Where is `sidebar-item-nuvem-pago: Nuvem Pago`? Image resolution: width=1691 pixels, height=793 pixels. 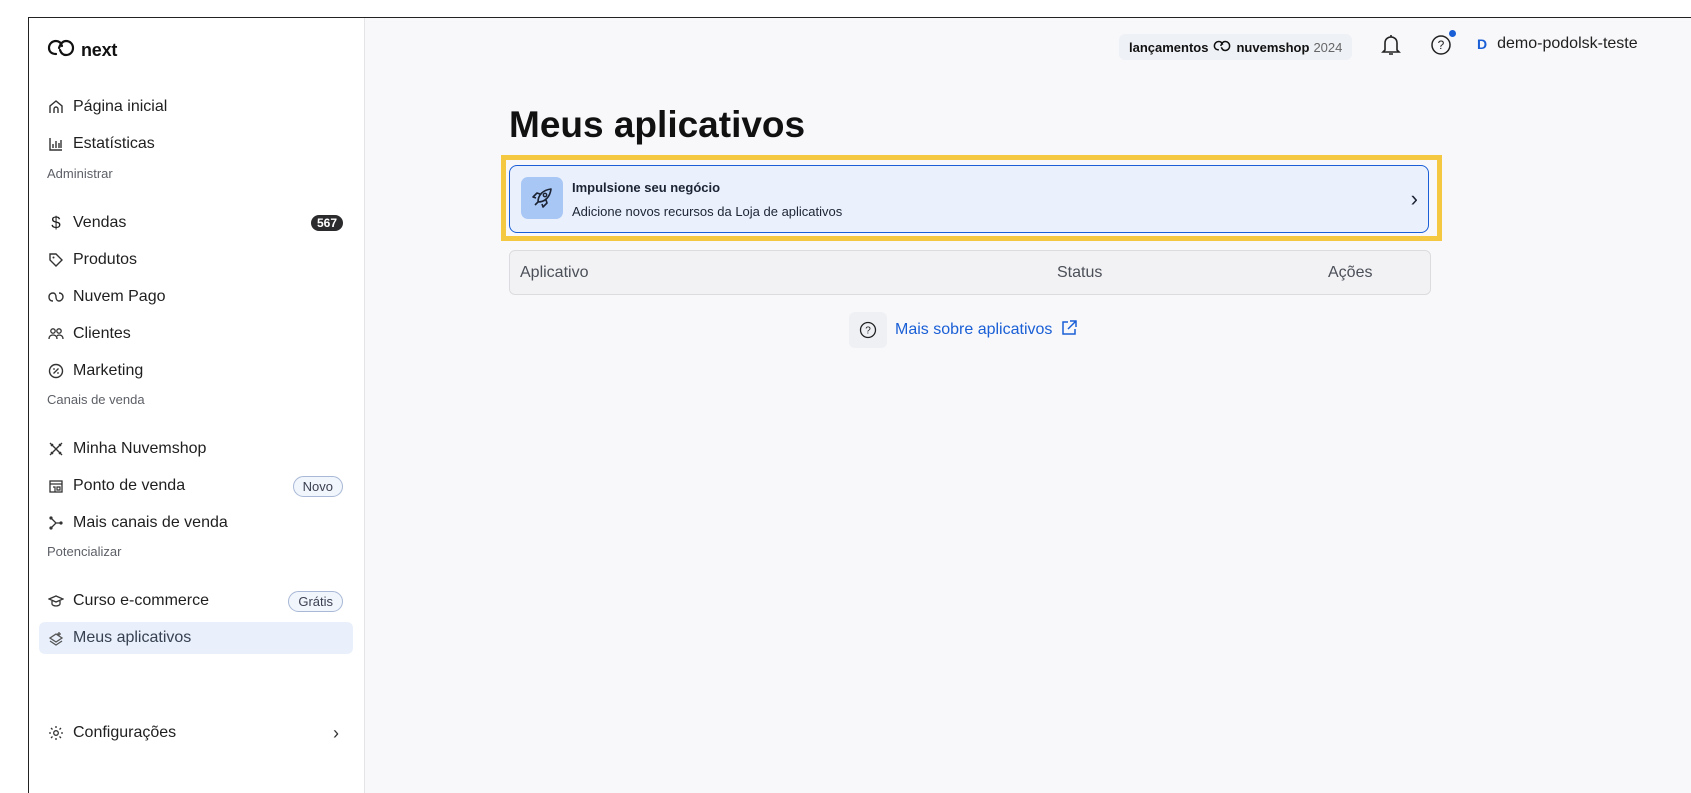 sidebar-item-nuvem-pago: Nuvem Pago is located at coordinates (196, 297).